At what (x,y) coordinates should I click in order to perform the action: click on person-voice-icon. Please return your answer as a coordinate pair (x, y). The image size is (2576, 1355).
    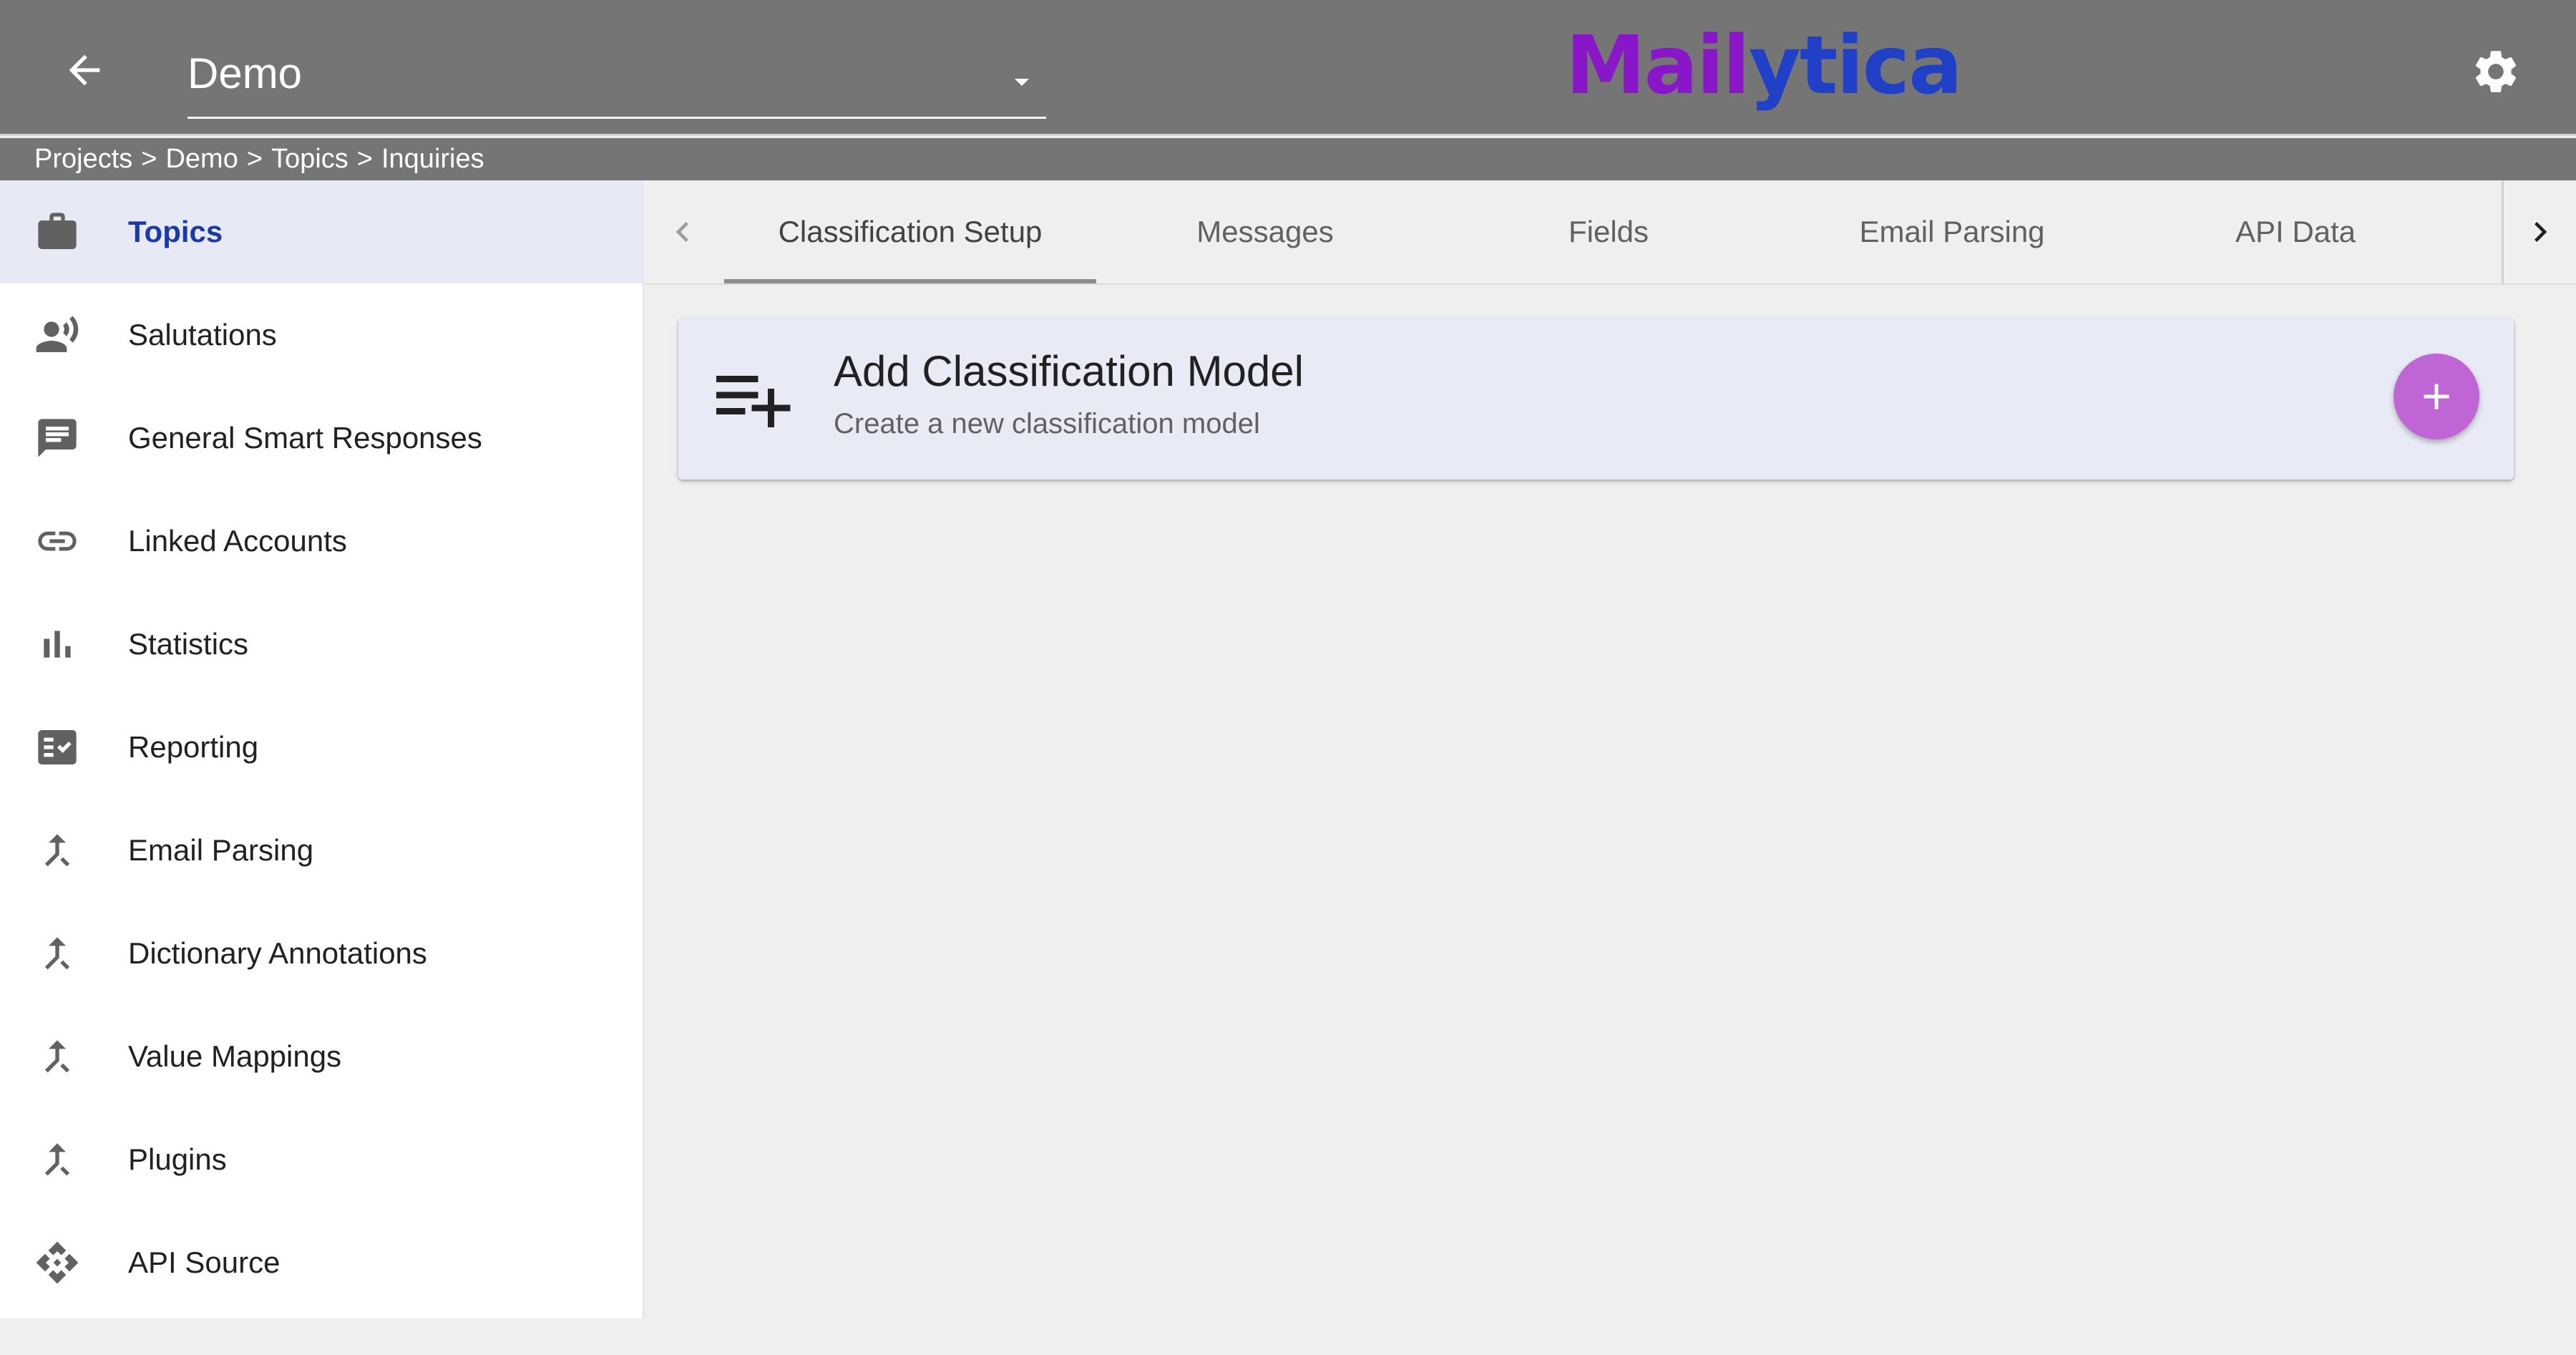
    Looking at the image, I should click on (57, 335).